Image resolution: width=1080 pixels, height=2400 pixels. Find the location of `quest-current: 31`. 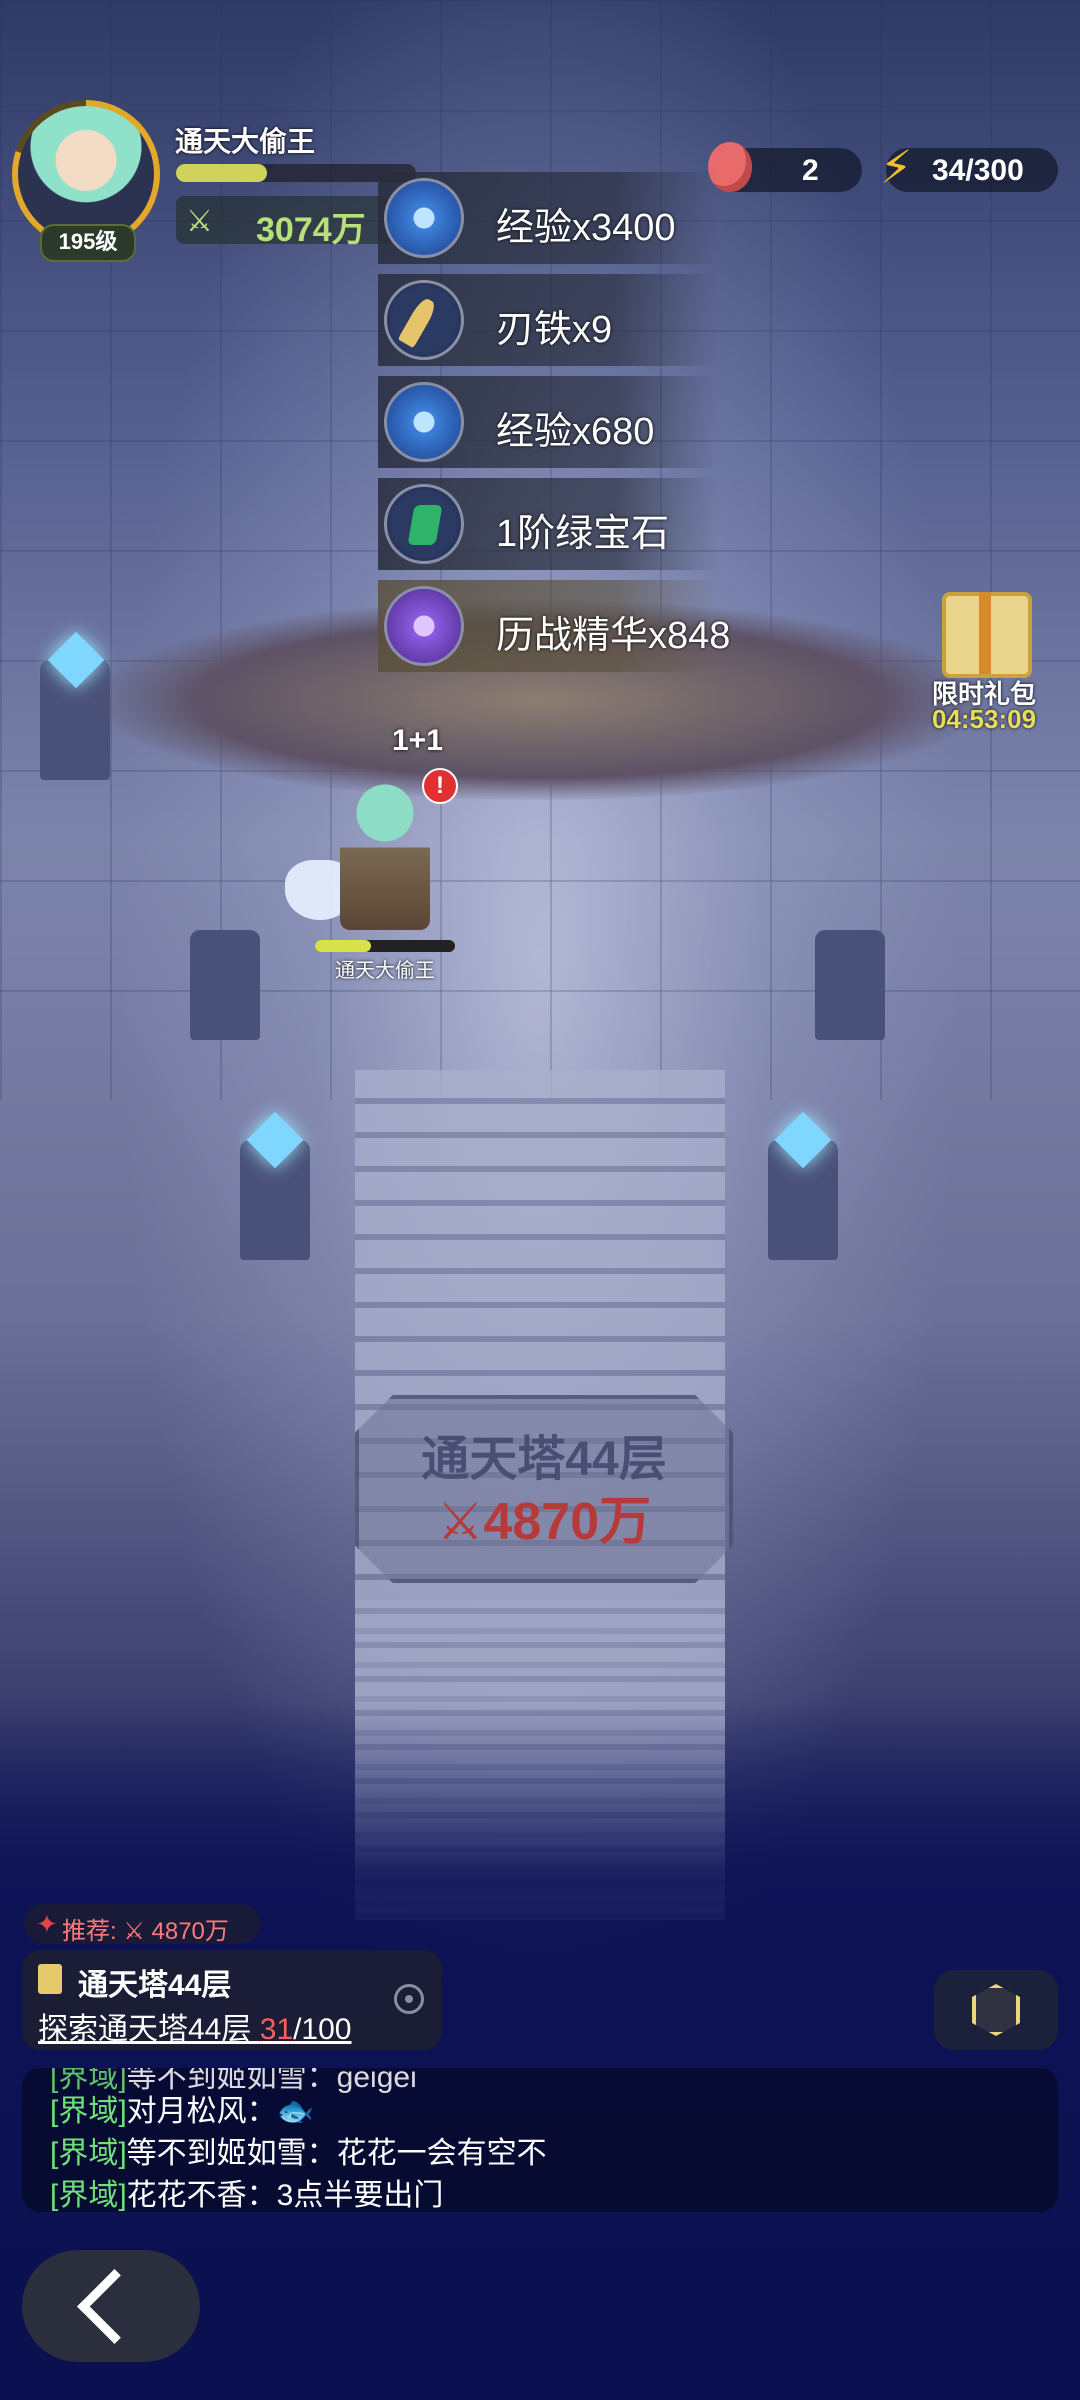

quest-current: 31 is located at coordinates (276, 2029).